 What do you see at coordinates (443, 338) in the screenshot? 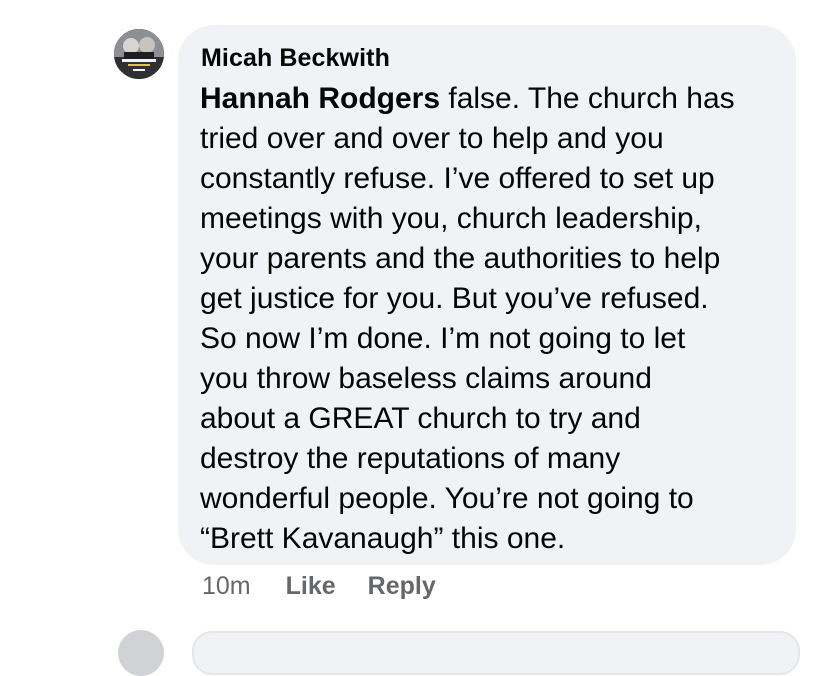
I see `comment-line: So now I’m done. I’m not going to let` at bounding box center [443, 338].